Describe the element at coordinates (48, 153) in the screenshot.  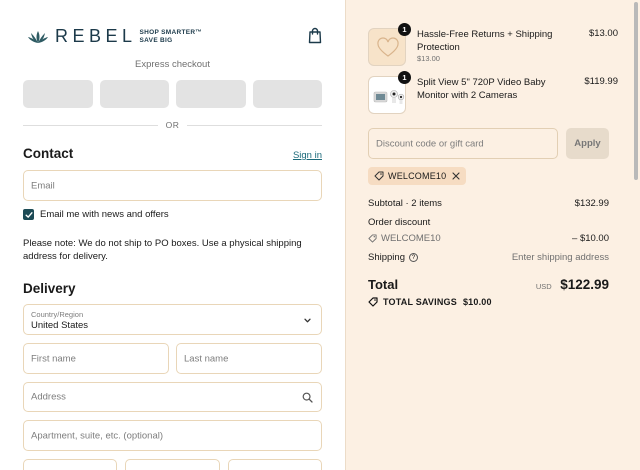
I see `contact-heading: Contact` at that location.